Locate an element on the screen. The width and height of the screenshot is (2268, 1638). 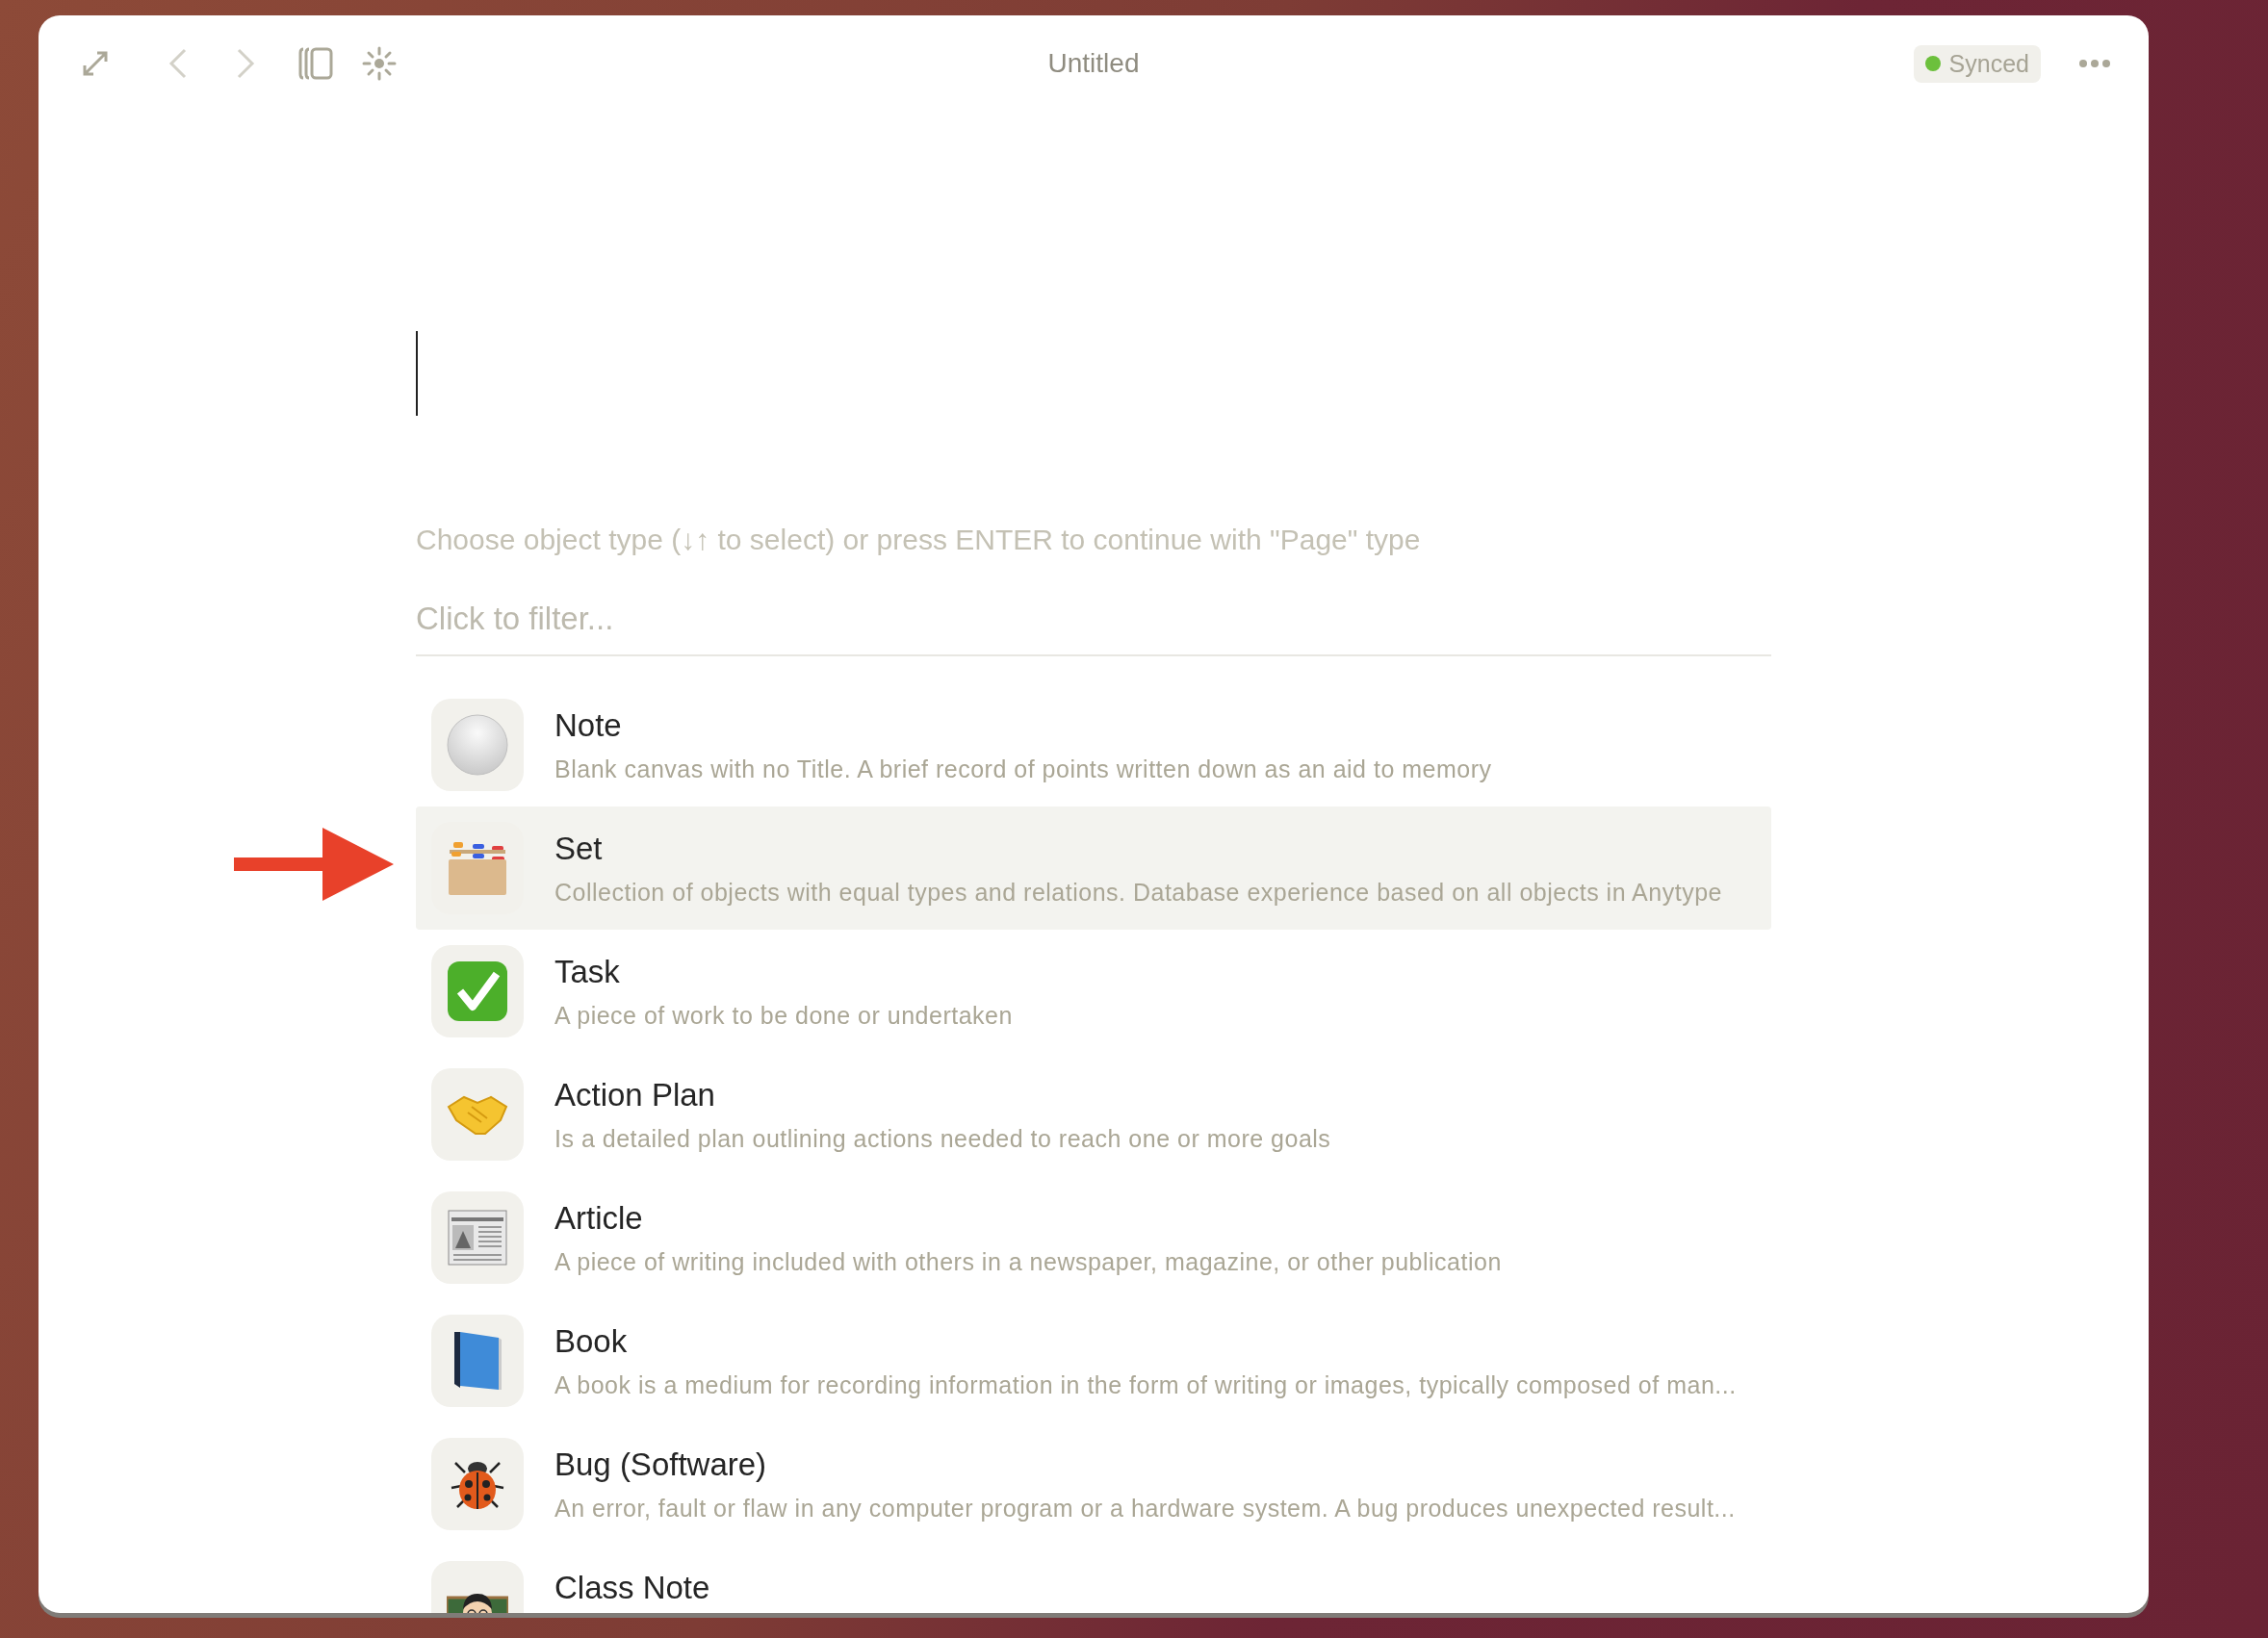
object-type-item: Class Note is located at coordinates (1093, 1579).